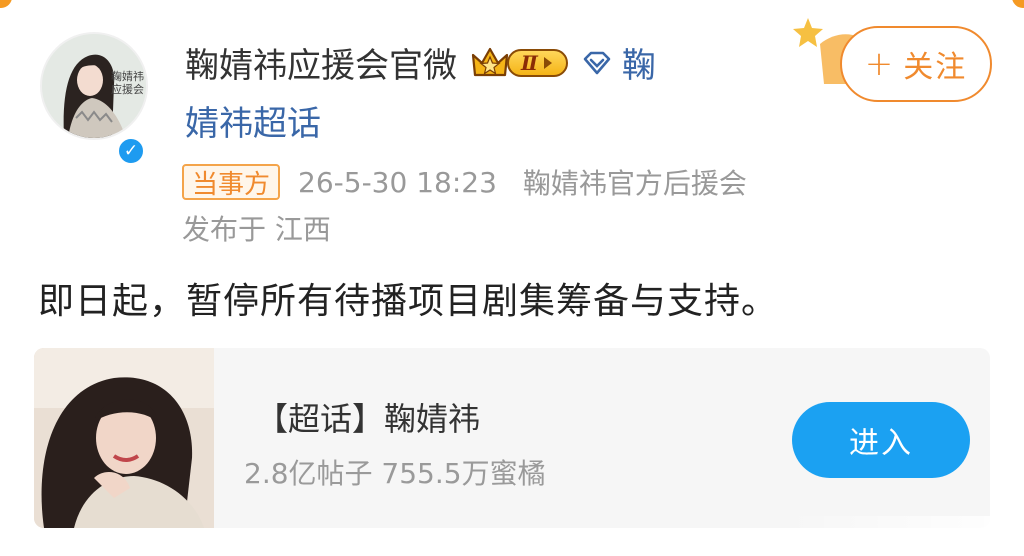 The width and height of the screenshot is (1024, 556). What do you see at coordinates (512, 5) in the screenshot?
I see `top-strip` at bounding box center [512, 5].